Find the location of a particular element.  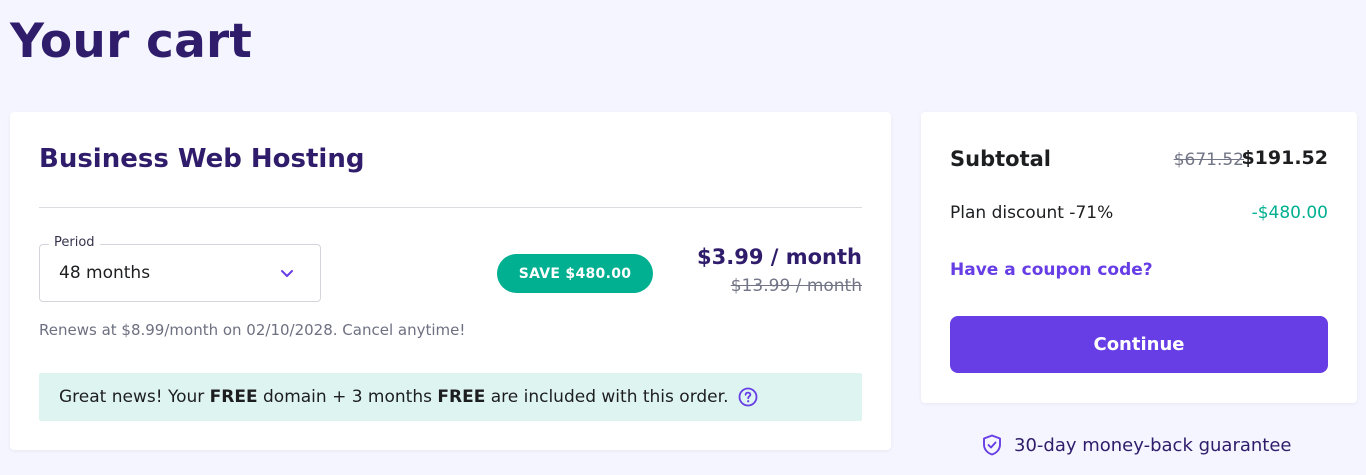

promo-text-part2: domain + 3 months is located at coordinates (347, 397).